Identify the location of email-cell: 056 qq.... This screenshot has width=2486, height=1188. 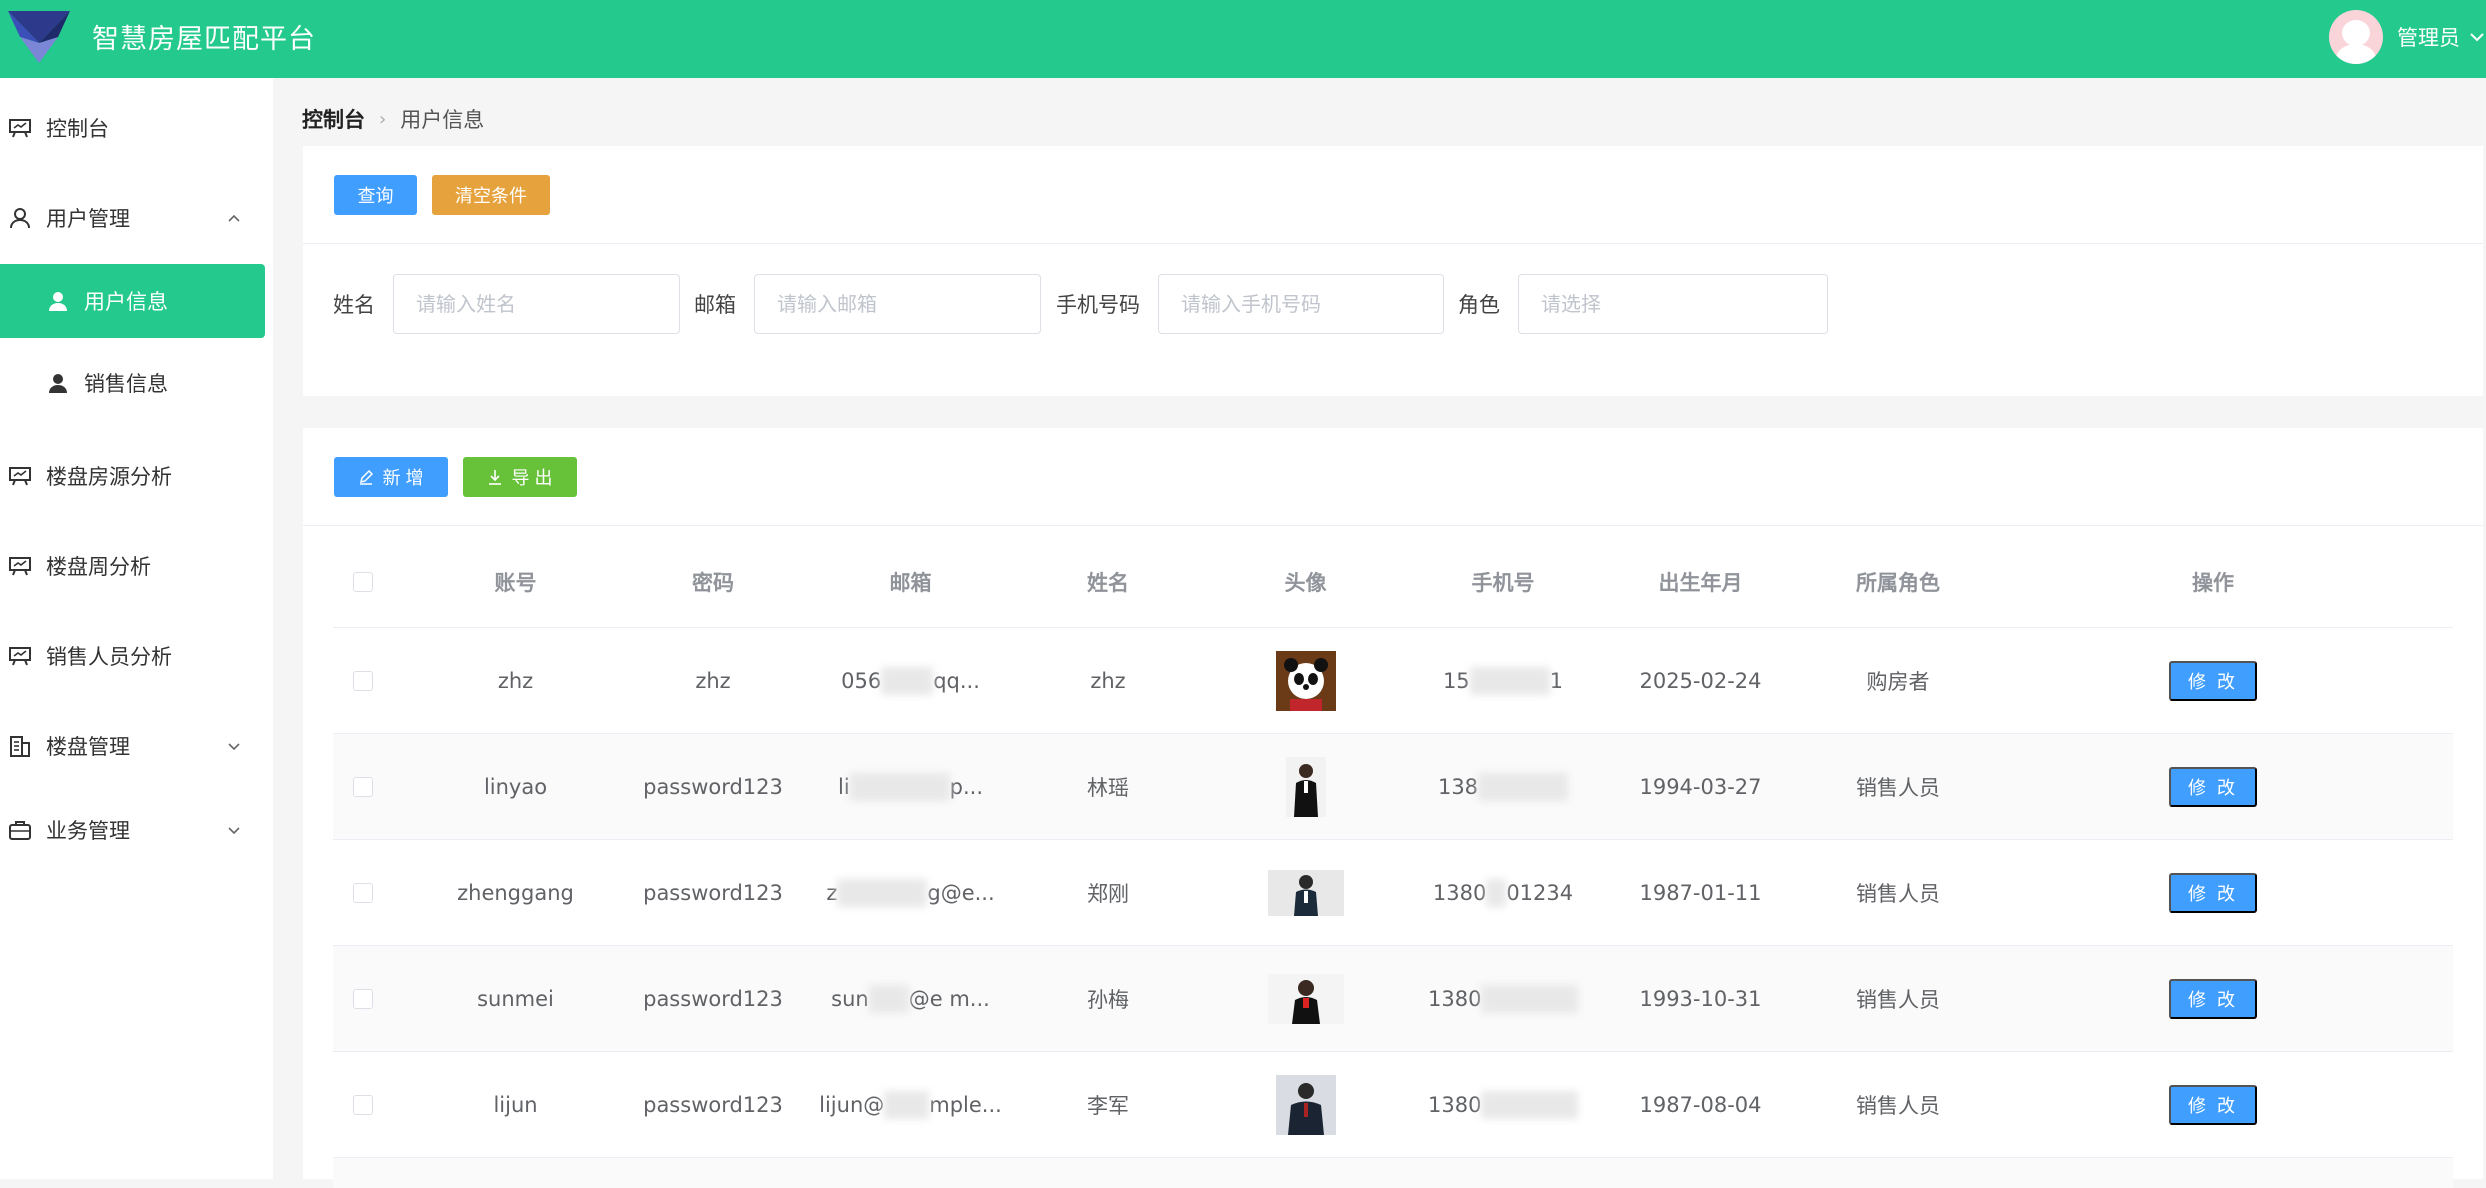
(910, 681).